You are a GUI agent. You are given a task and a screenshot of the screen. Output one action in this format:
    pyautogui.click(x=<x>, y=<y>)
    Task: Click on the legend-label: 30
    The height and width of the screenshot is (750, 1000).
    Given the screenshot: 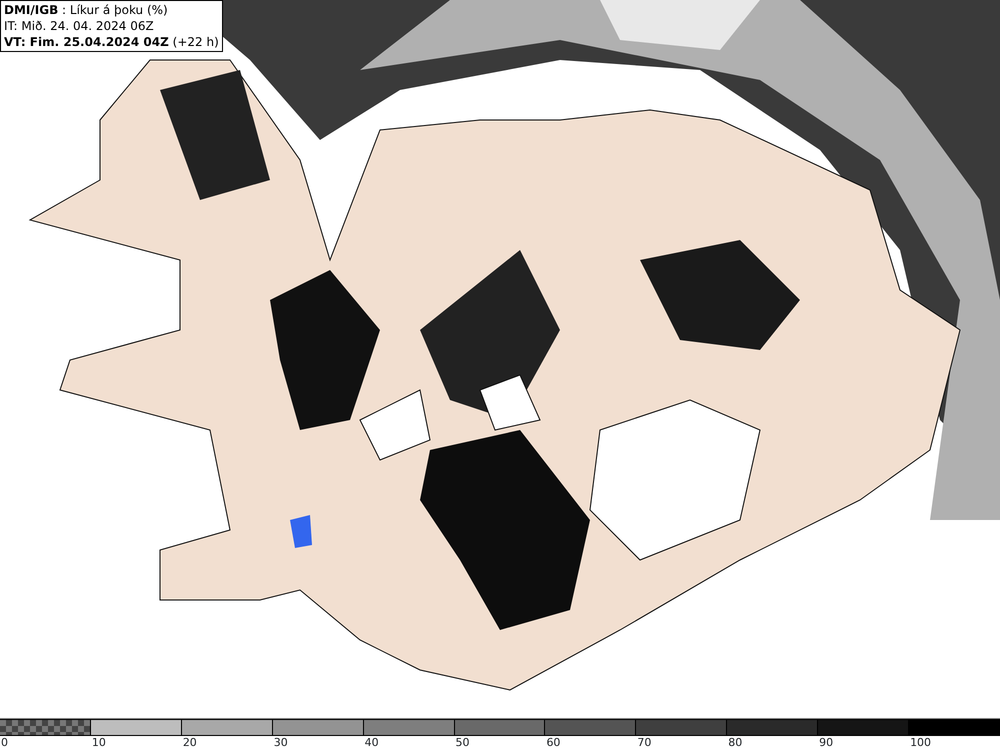 What is the action you would take?
    pyautogui.click(x=280, y=743)
    